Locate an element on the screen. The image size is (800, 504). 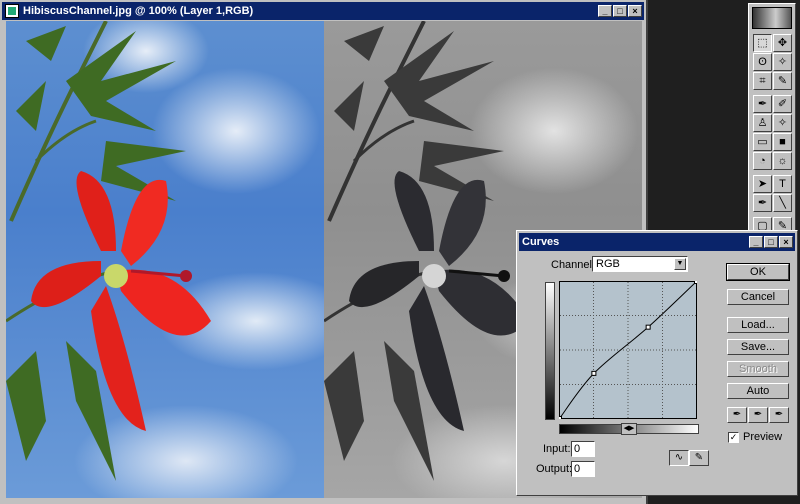
curves-title: Curves is located at coordinates (541, 242).